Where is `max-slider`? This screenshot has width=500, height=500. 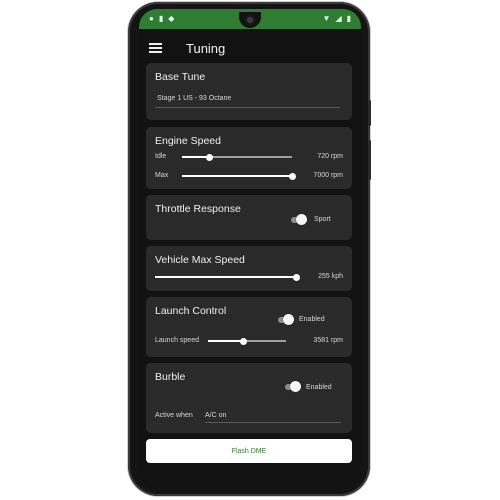
max-slider is located at coordinates (239, 176).